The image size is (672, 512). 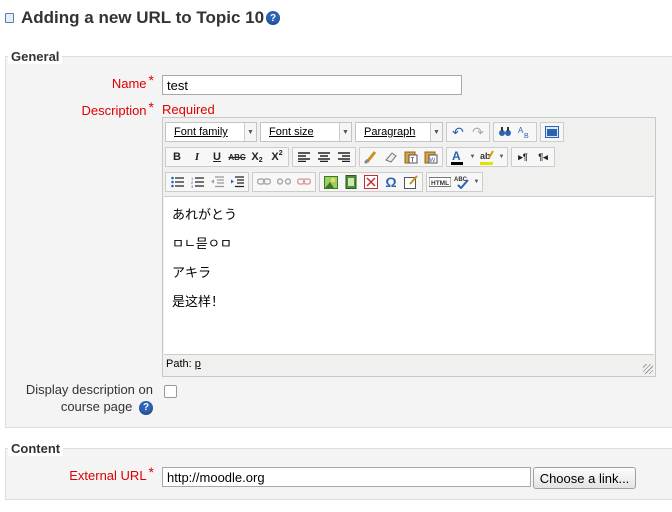 What do you see at coordinates (277, 157) in the screenshot?
I see `superscript-icon: X2` at bounding box center [277, 157].